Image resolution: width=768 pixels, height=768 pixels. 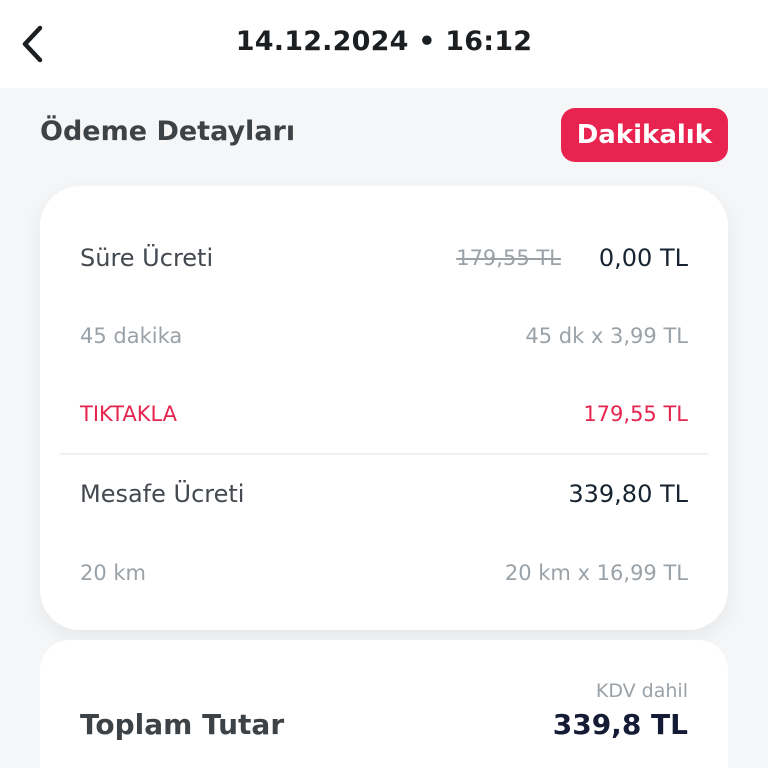 What do you see at coordinates (643, 258) in the screenshot?
I see `duration-fee-amount: 0,00 TL` at bounding box center [643, 258].